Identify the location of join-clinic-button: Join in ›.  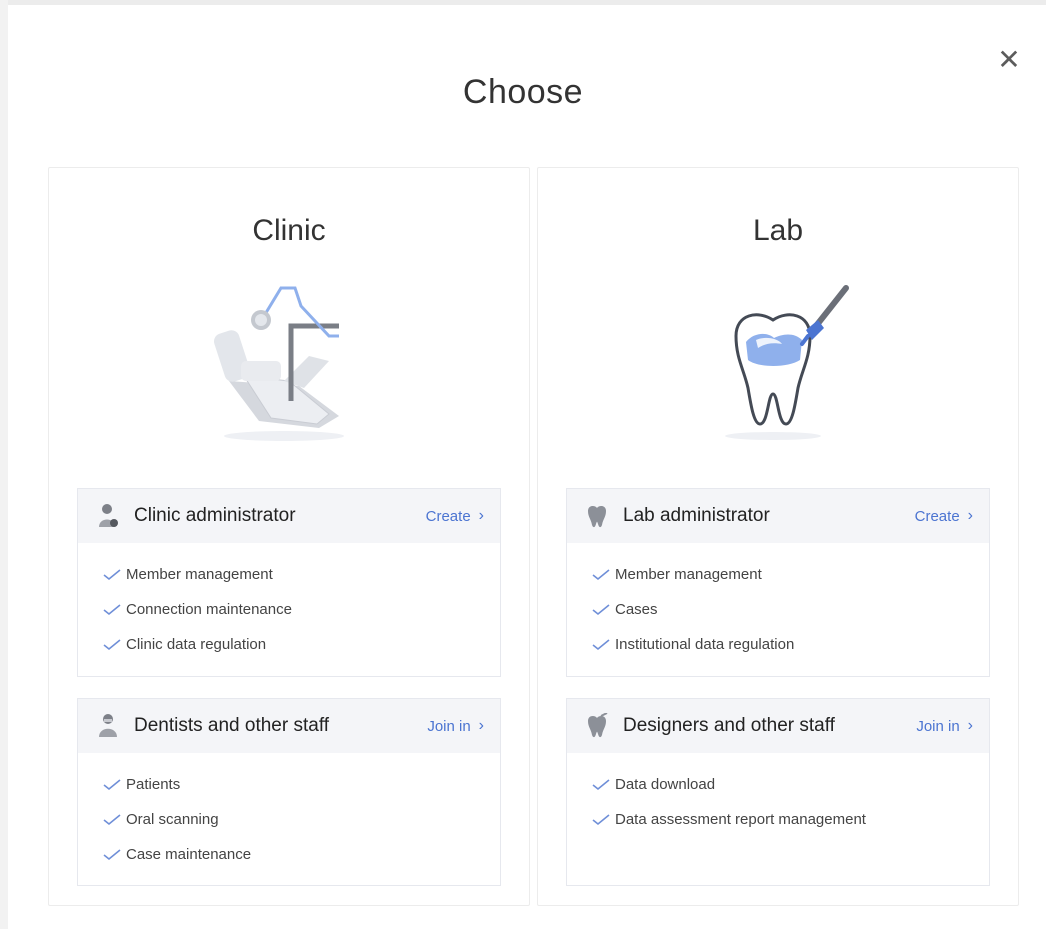
(455, 726).